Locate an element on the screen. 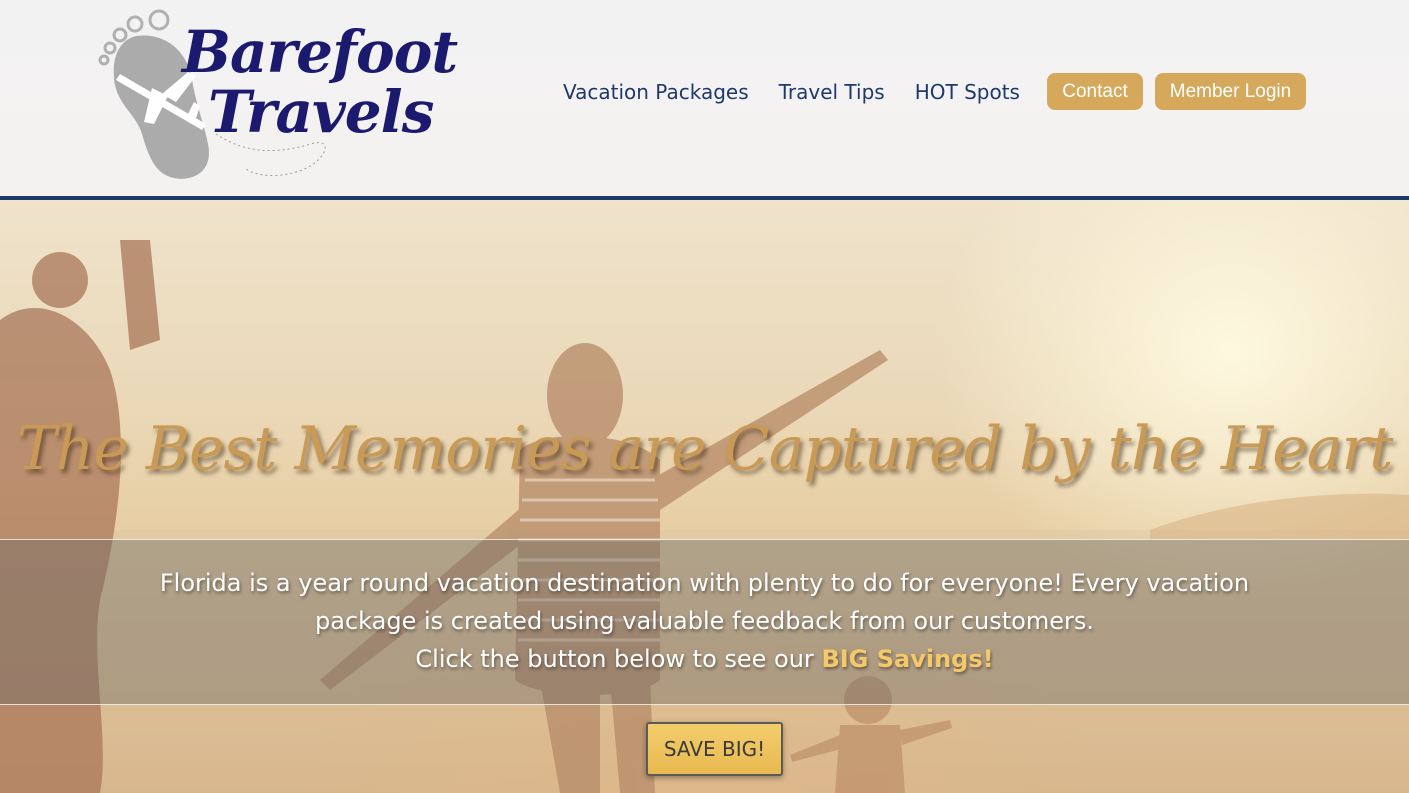 This screenshot has height=793, width=1409. site-logo: Barefoot Travels is located at coordinates (277, 94).